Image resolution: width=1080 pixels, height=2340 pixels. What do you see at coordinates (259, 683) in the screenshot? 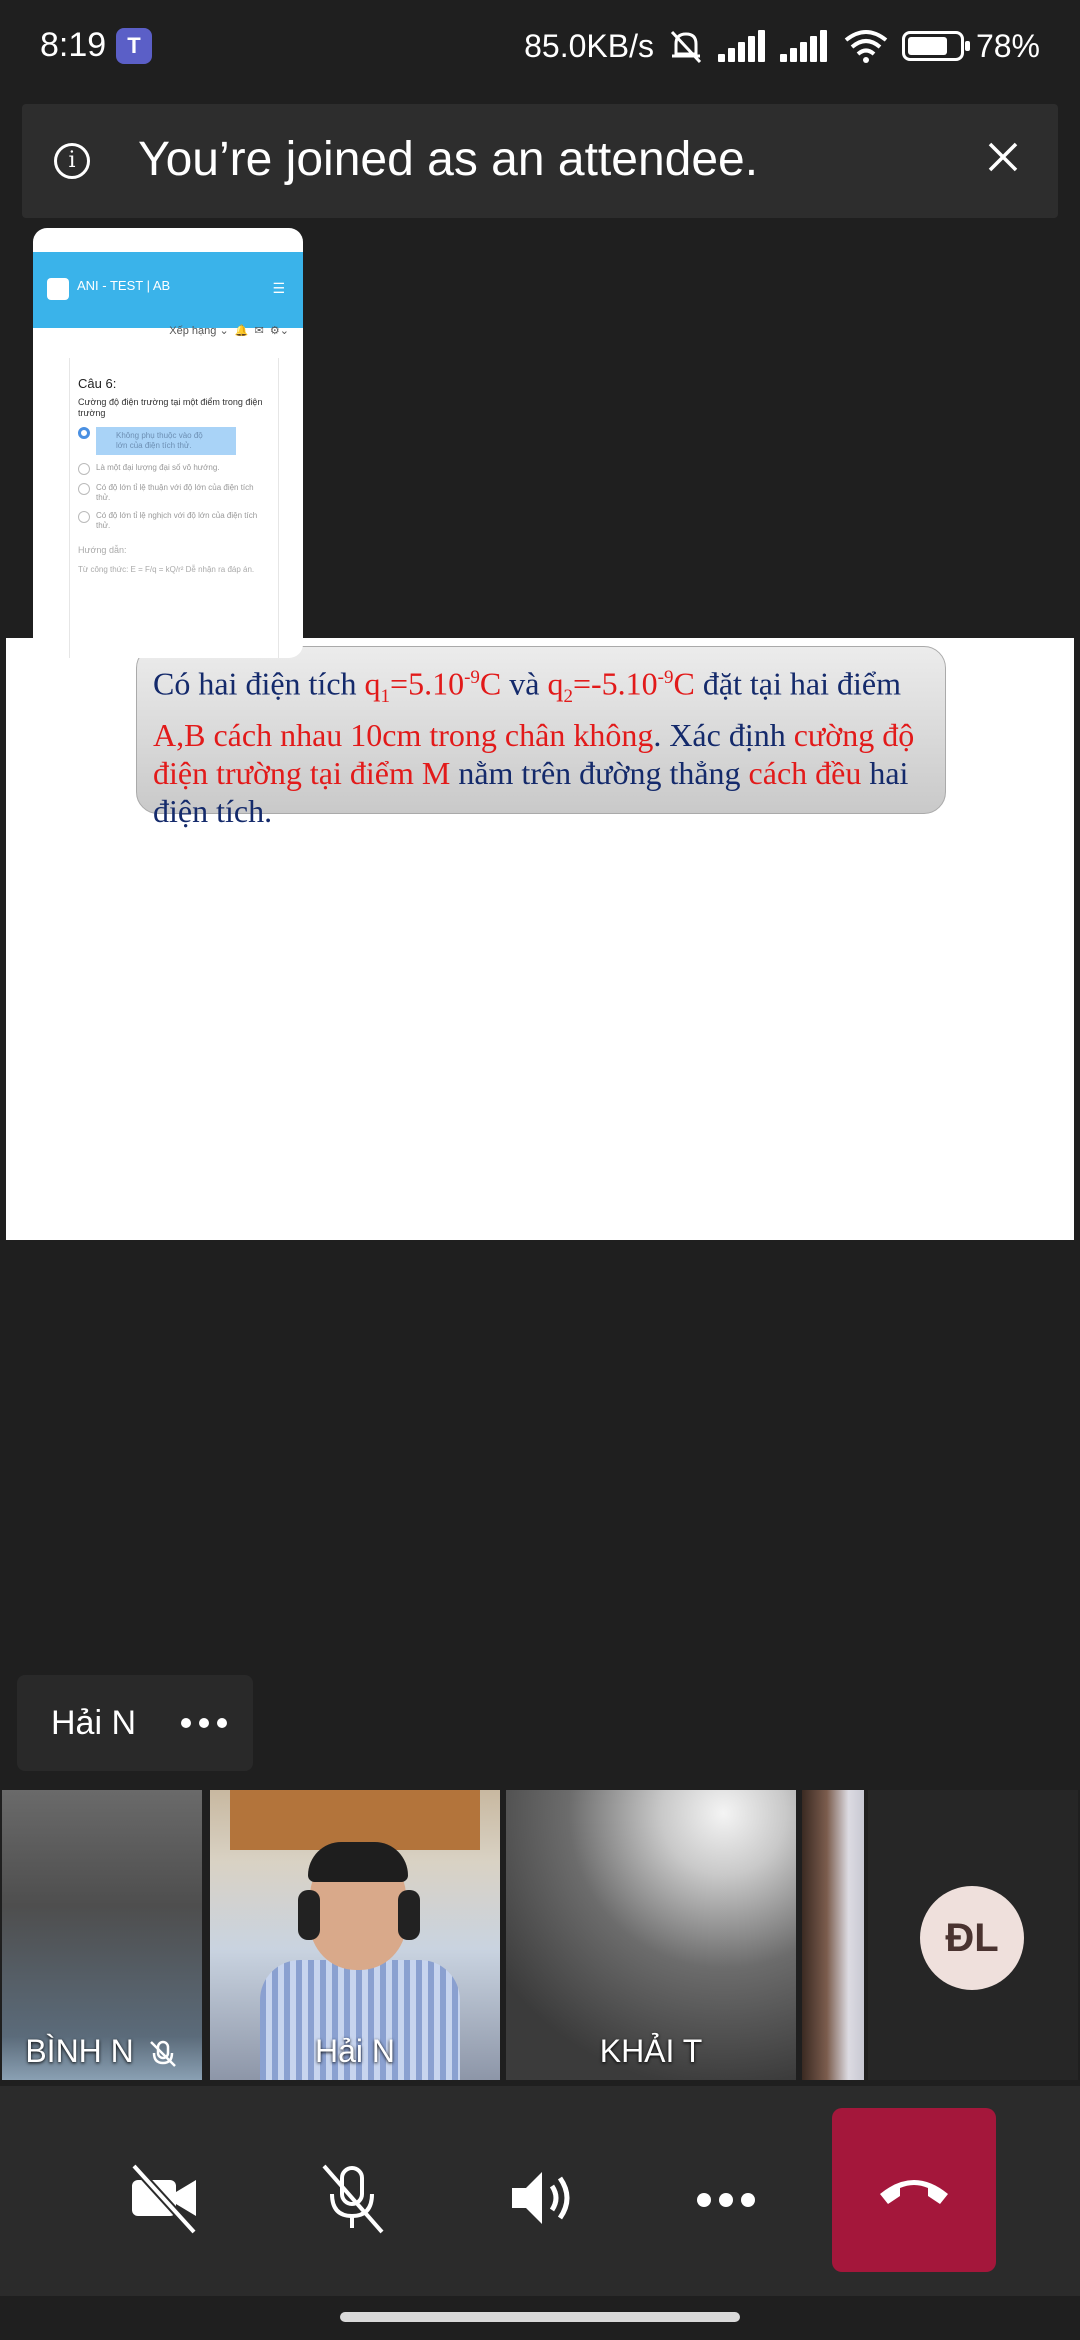
I see `slide-text-fragment: Có hai điện tích` at bounding box center [259, 683].